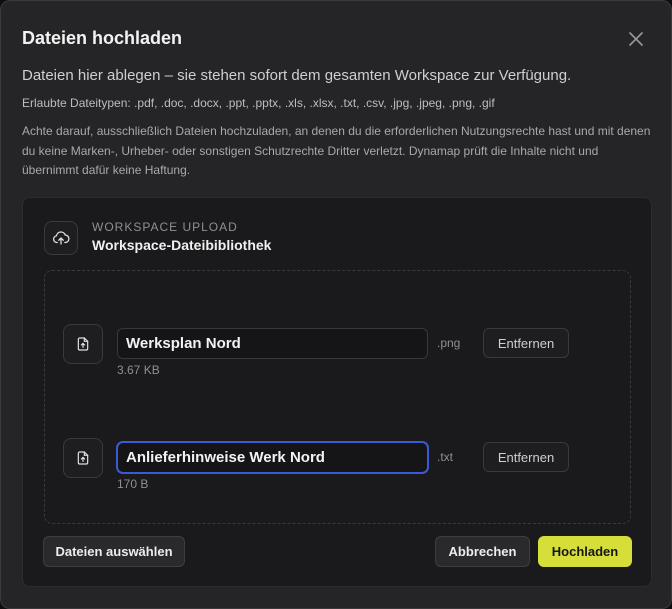 This screenshot has height=609, width=672. Describe the element at coordinates (138, 370) in the screenshot. I see `file-size: 3.67 KB` at that location.